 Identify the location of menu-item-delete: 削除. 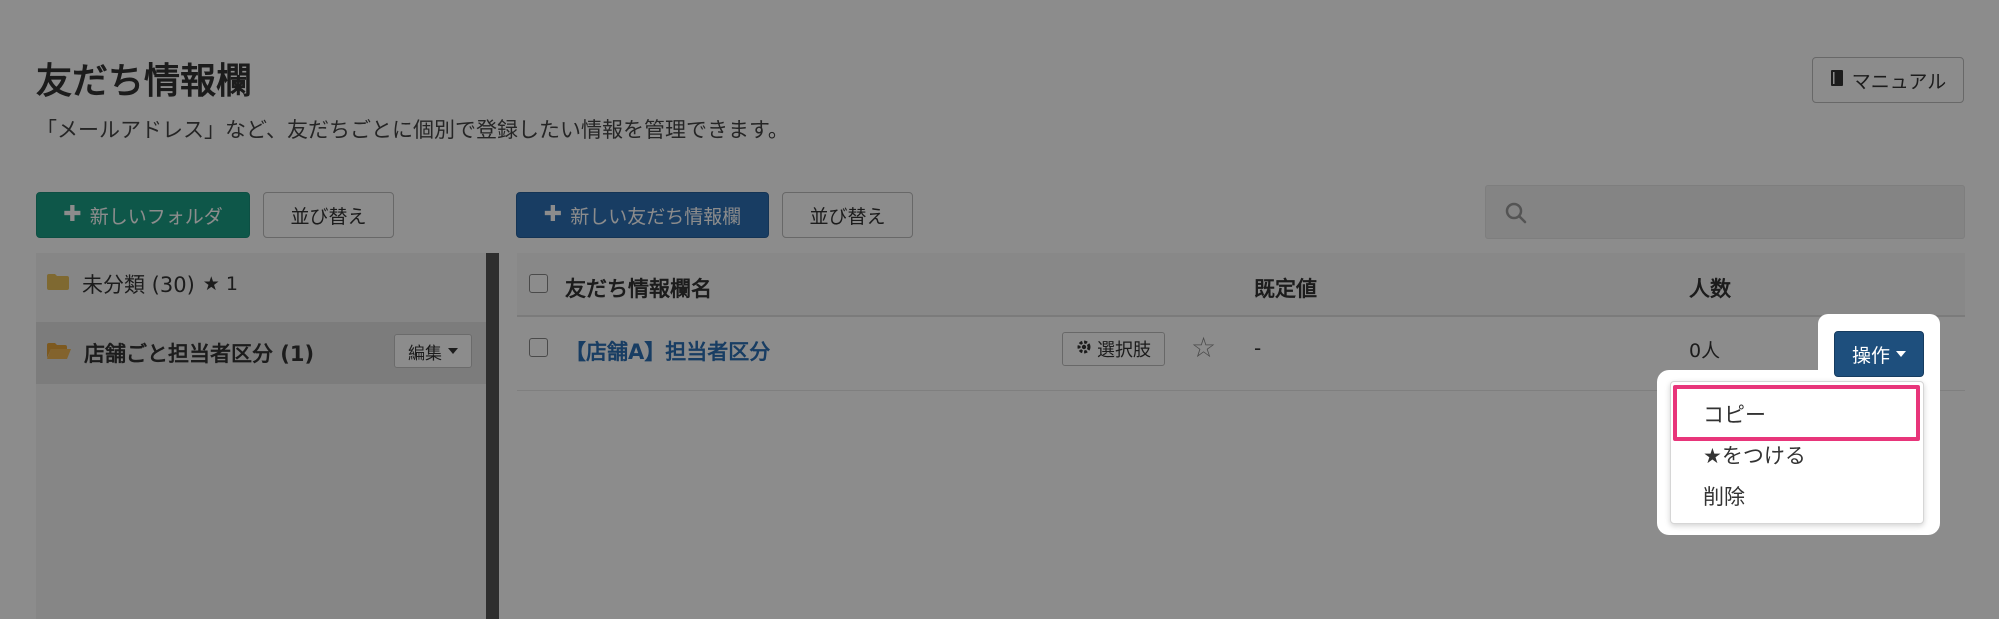
(1724, 496).